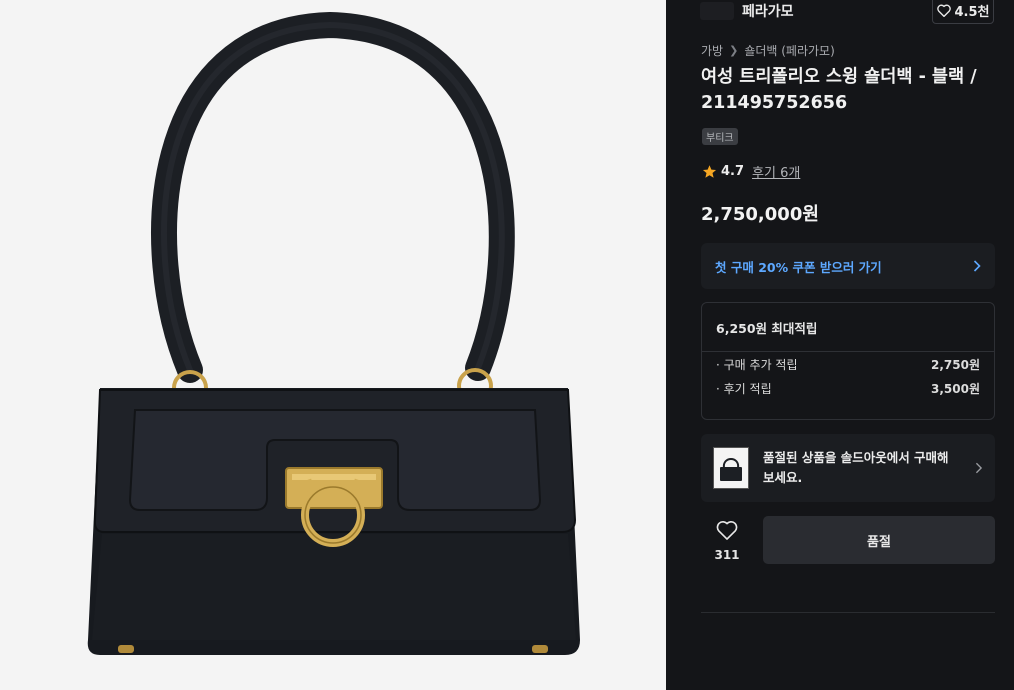 This screenshot has width=1014, height=690. I want to click on brand-name: 페라가모, so click(768, 11).